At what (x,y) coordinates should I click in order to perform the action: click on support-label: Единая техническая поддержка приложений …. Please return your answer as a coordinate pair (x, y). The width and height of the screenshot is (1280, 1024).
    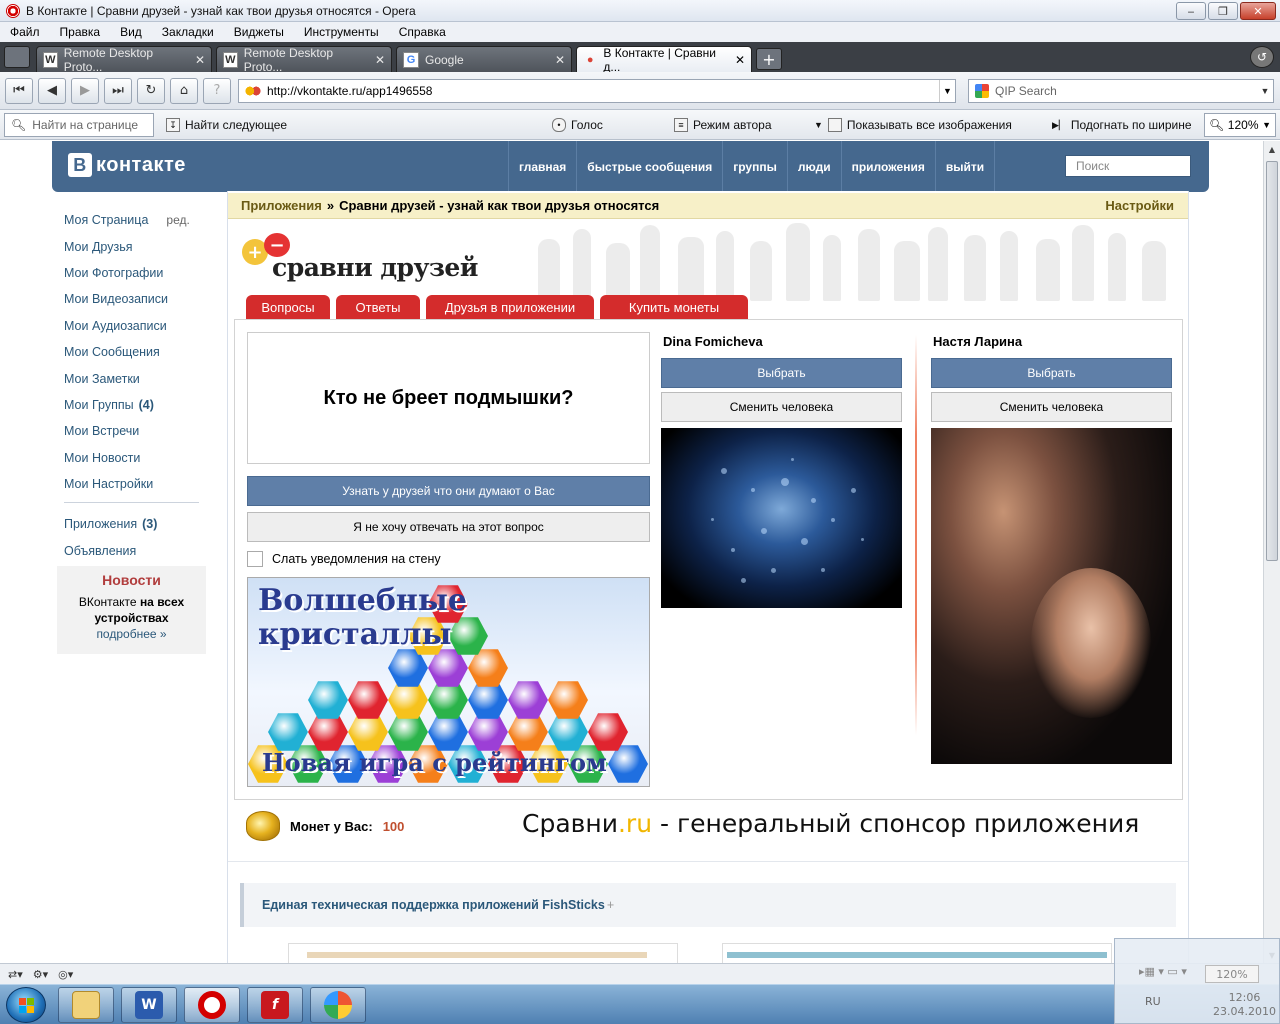
    Looking at the image, I should click on (433, 905).